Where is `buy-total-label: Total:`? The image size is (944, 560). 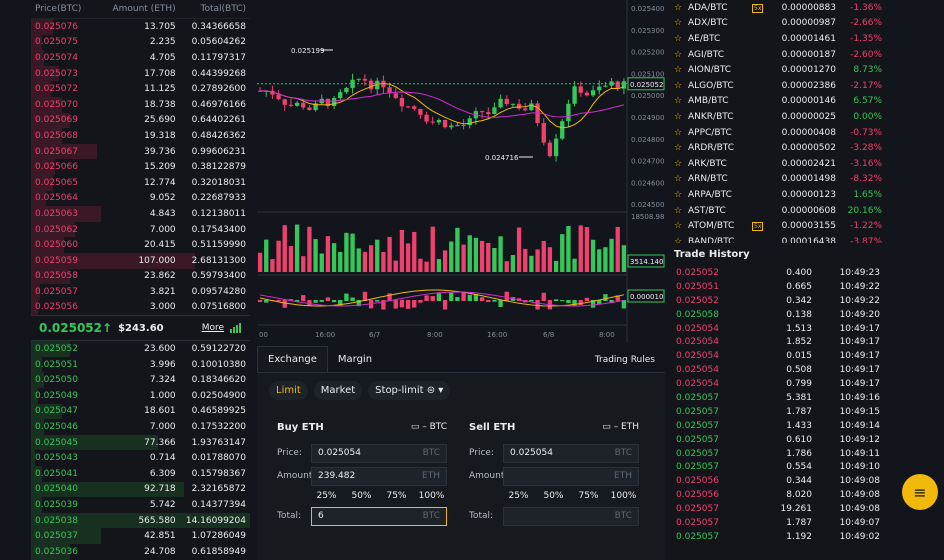
buy-total-label: Total: is located at coordinates (289, 516).